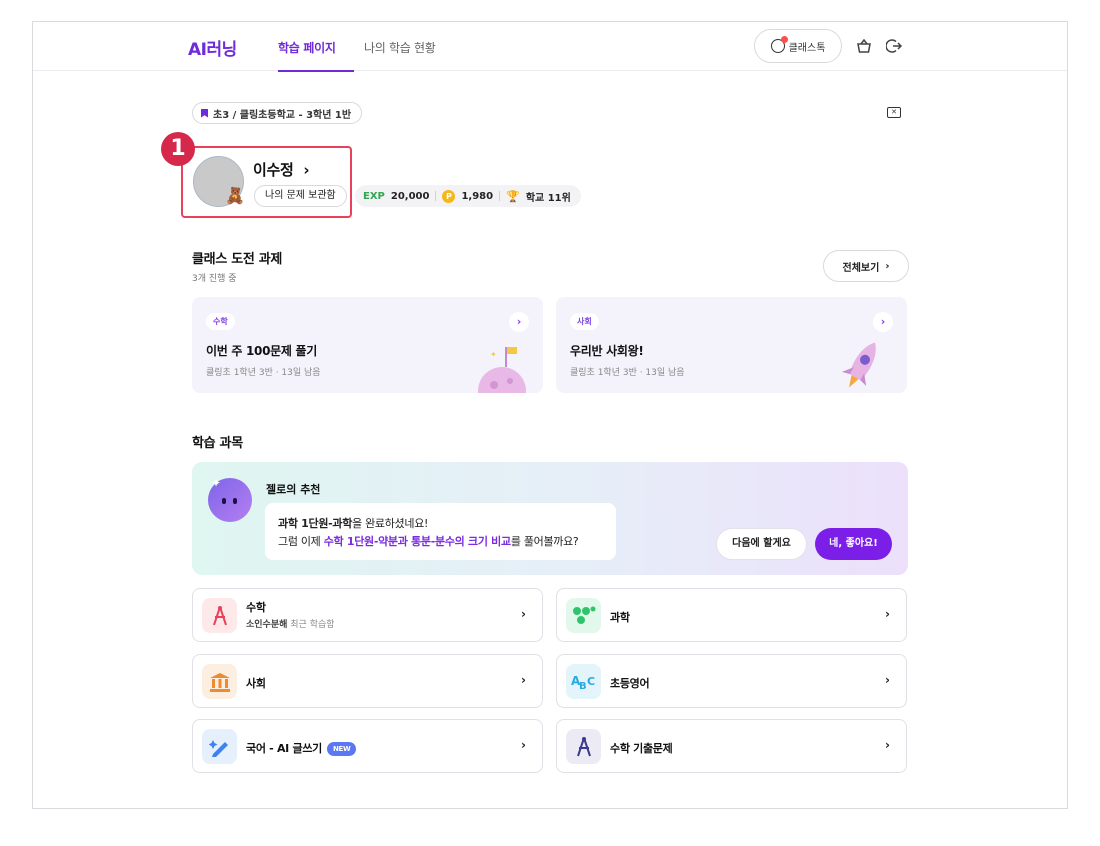 The height and width of the screenshot is (846, 1100). I want to click on ticket-icon: ✕, so click(894, 112).